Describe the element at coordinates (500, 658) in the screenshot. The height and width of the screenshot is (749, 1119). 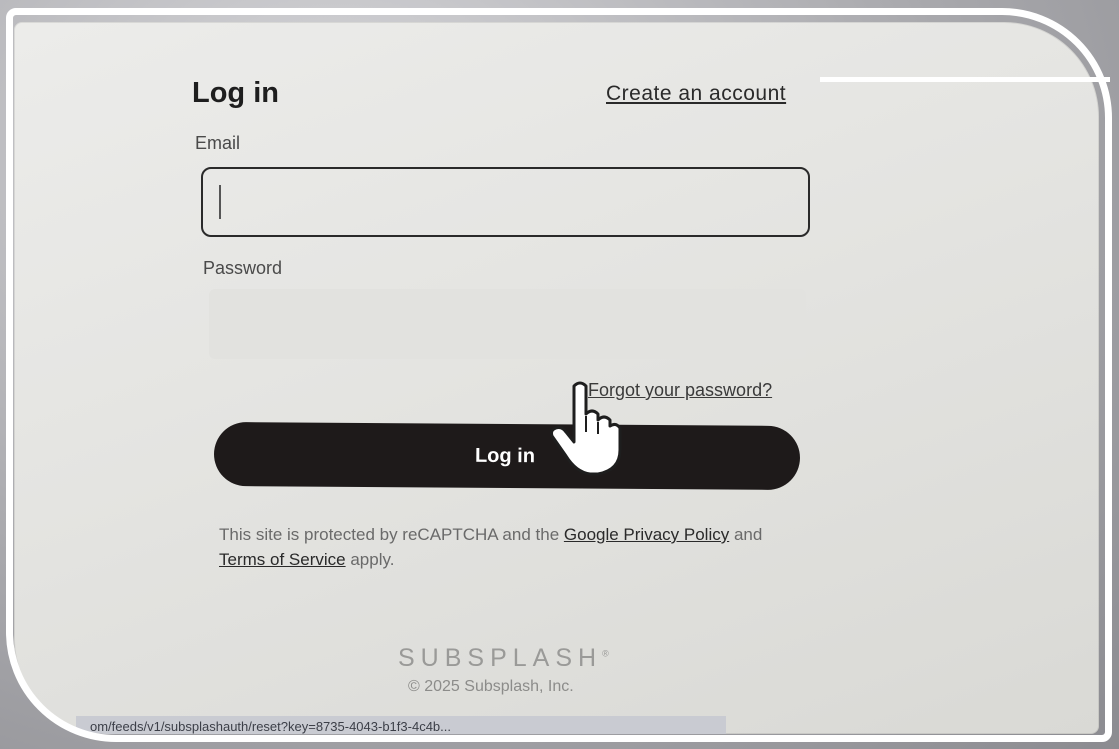
I see `brand-name: SUBSPLASH` at that location.